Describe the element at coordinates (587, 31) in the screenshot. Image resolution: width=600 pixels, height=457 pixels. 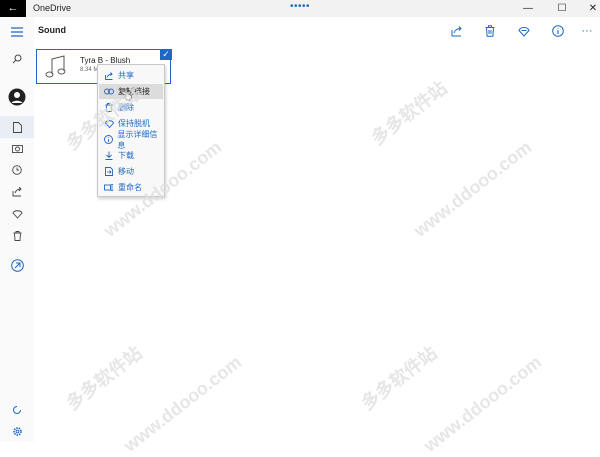
I see `more-options-icon: ···` at that location.